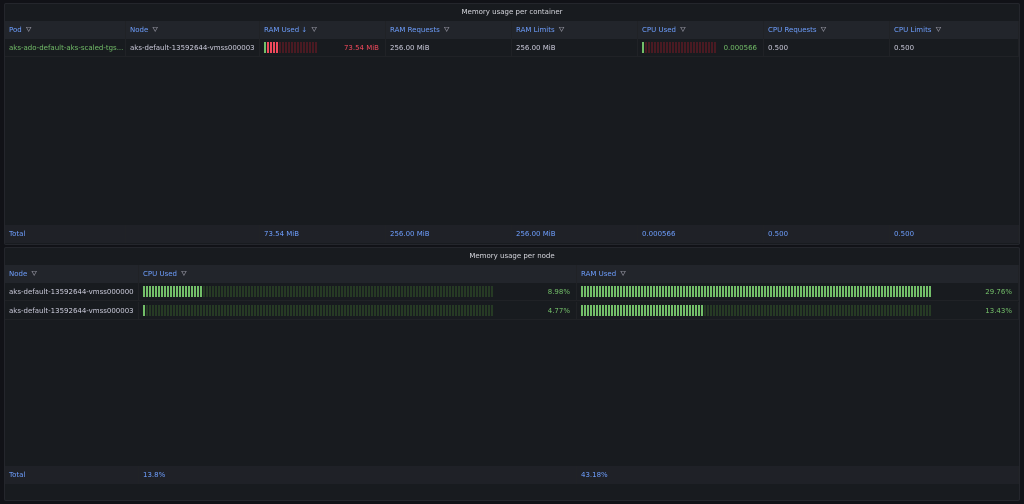  I want to click on ram-used-value: 73.54 MiB, so click(361, 47).